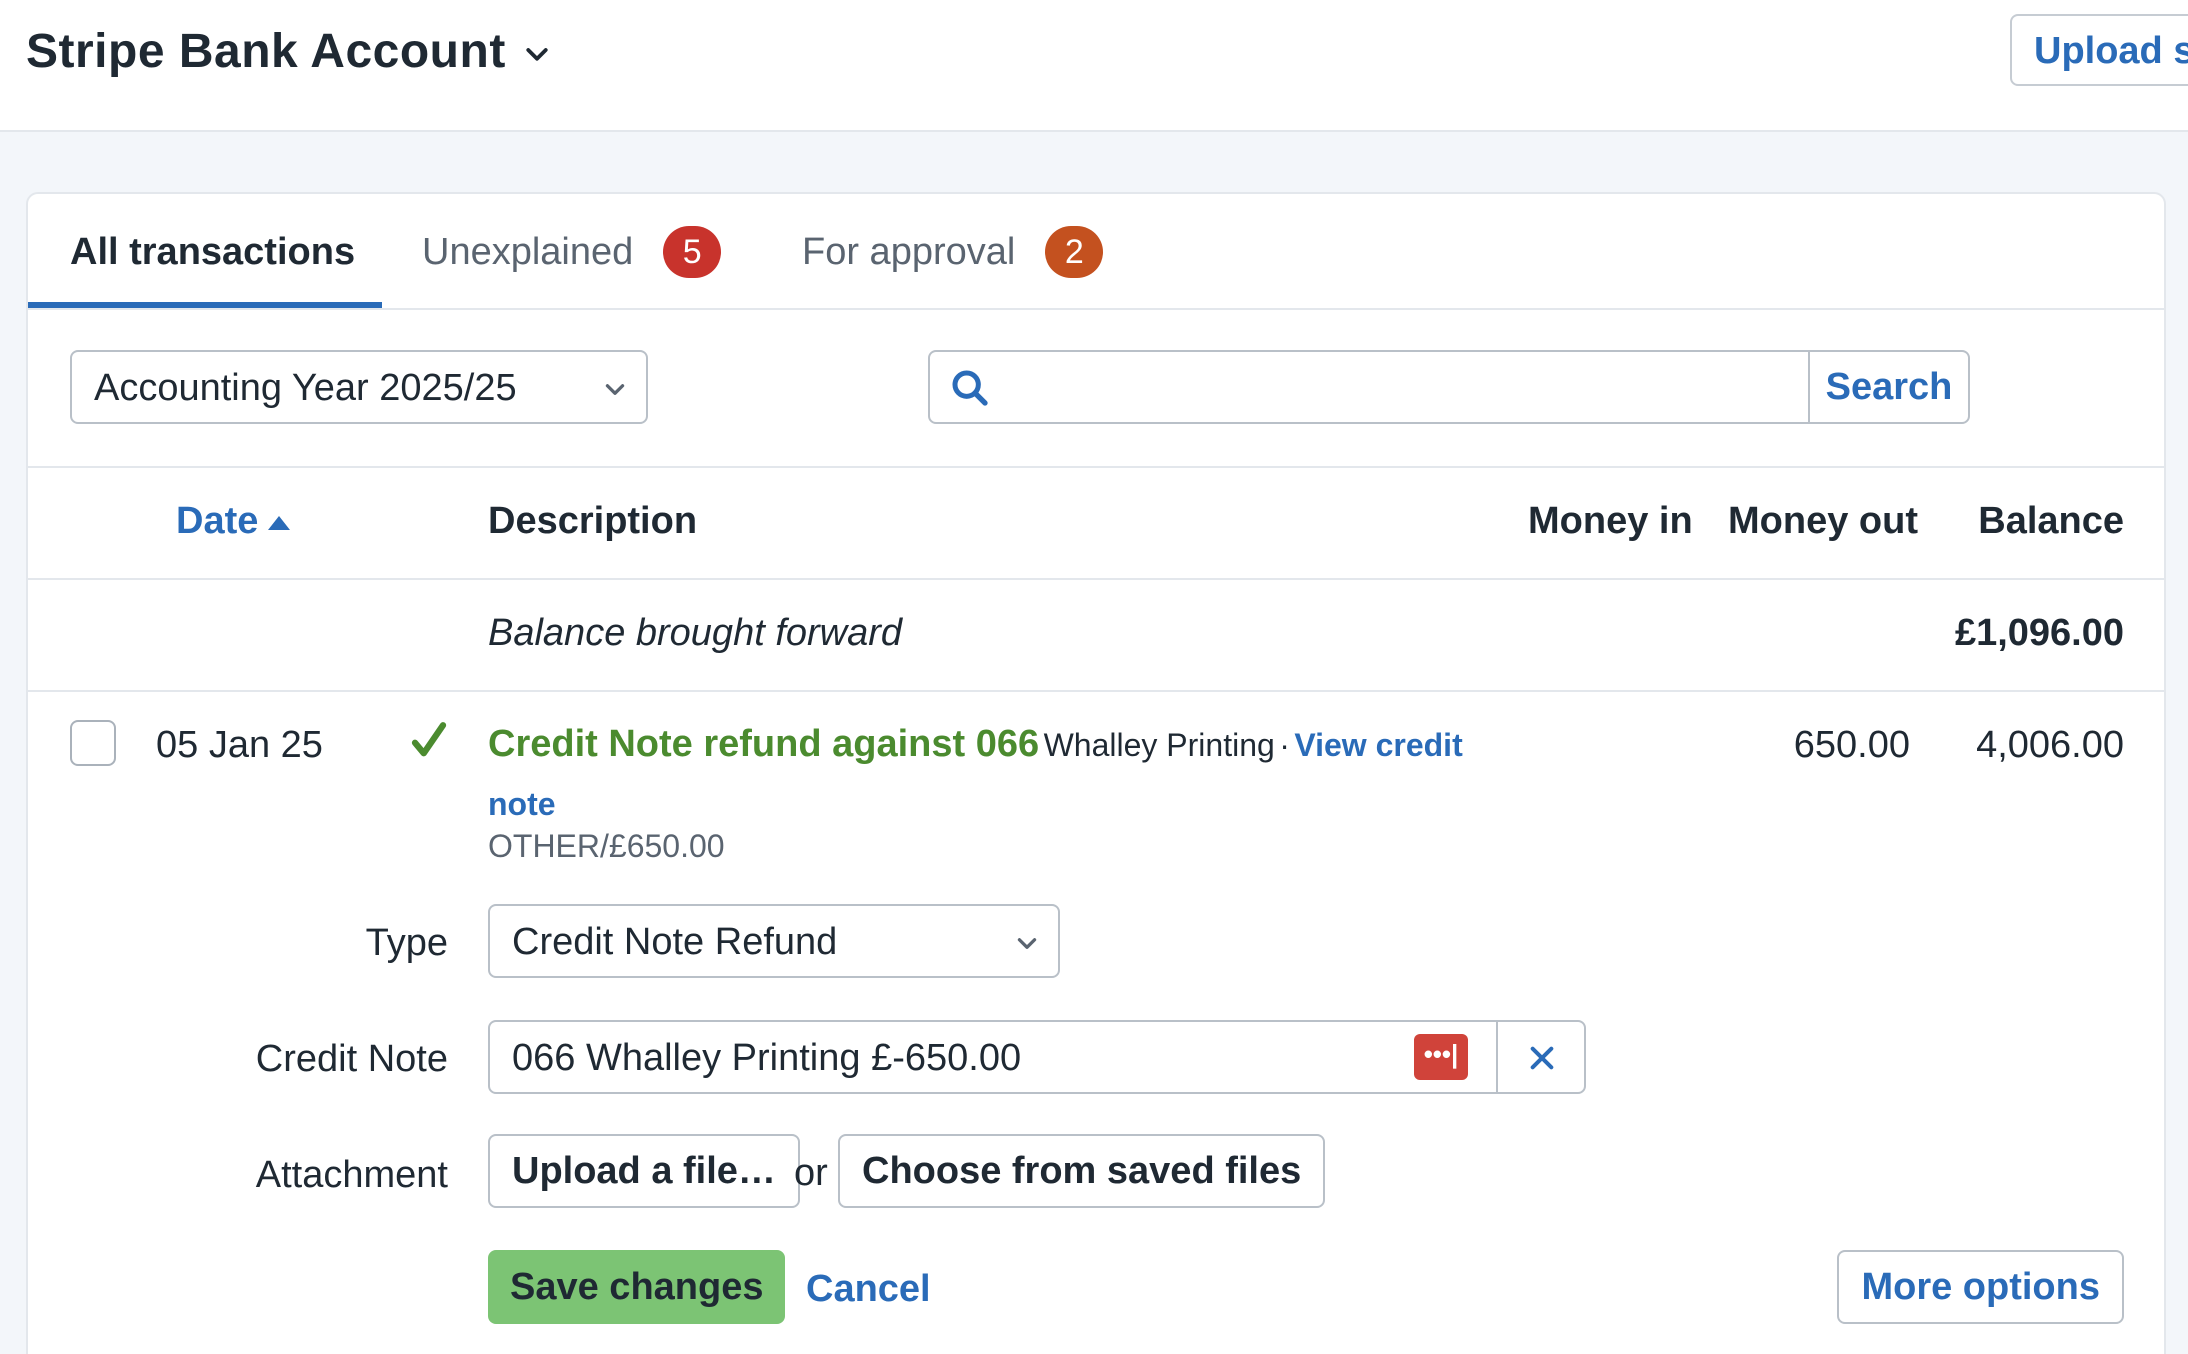 The height and width of the screenshot is (1354, 2188). What do you see at coordinates (239, 745) in the screenshot?
I see `transaction-date: 05 Jan 25` at bounding box center [239, 745].